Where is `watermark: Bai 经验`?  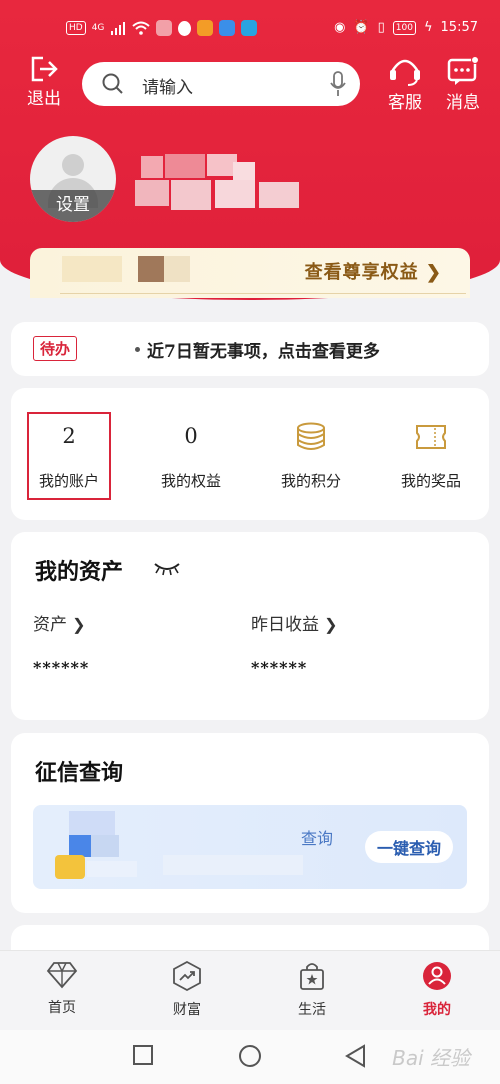
watermark: Bai 经验 is located at coordinates (431, 1058).